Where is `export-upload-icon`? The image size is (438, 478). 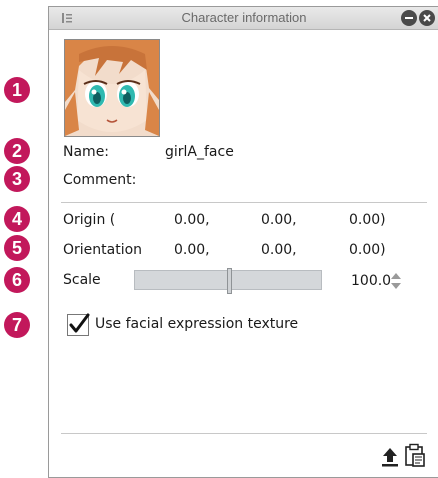 export-upload-icon is located at coordinates (390, 457).